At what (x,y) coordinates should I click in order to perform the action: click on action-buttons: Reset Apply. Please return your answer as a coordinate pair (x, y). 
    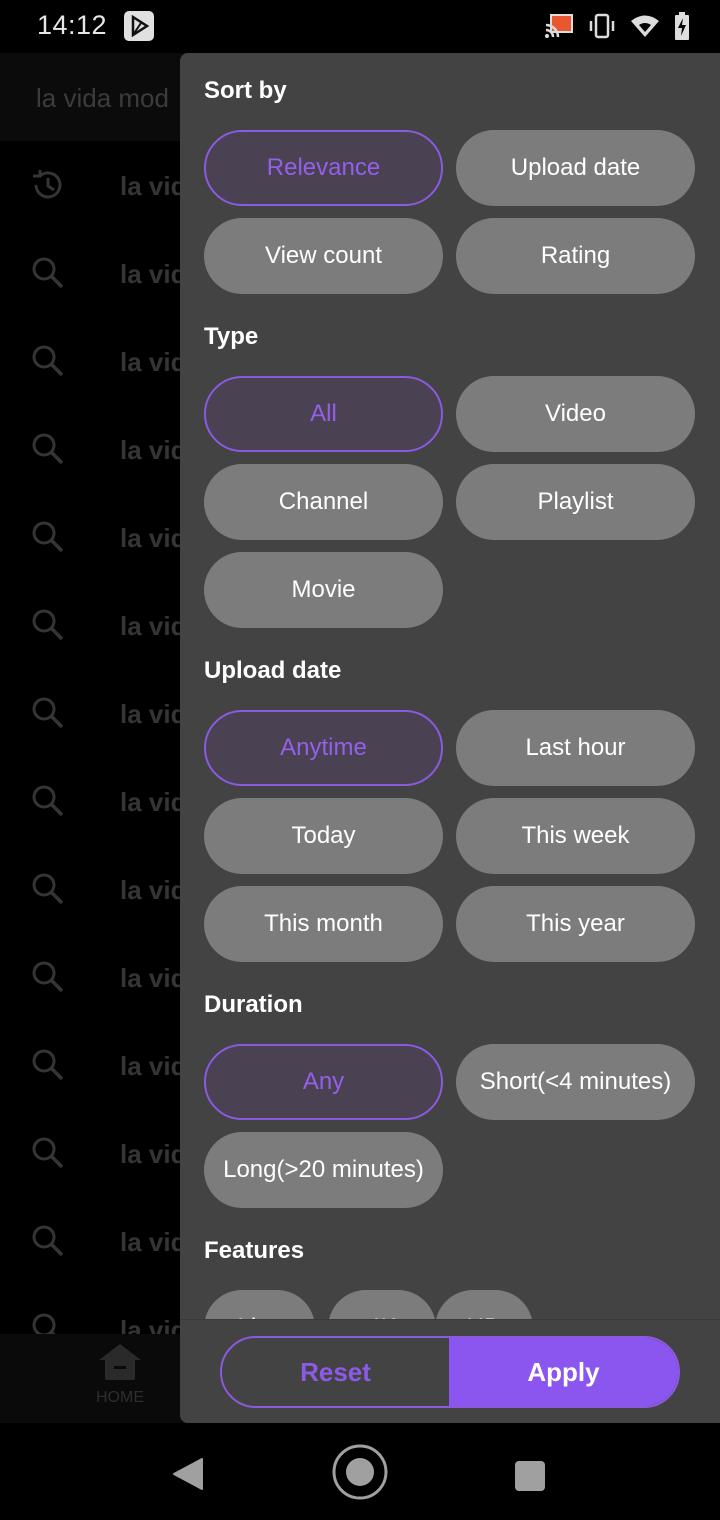
    Looking at the image, I should click on (450, 1372).